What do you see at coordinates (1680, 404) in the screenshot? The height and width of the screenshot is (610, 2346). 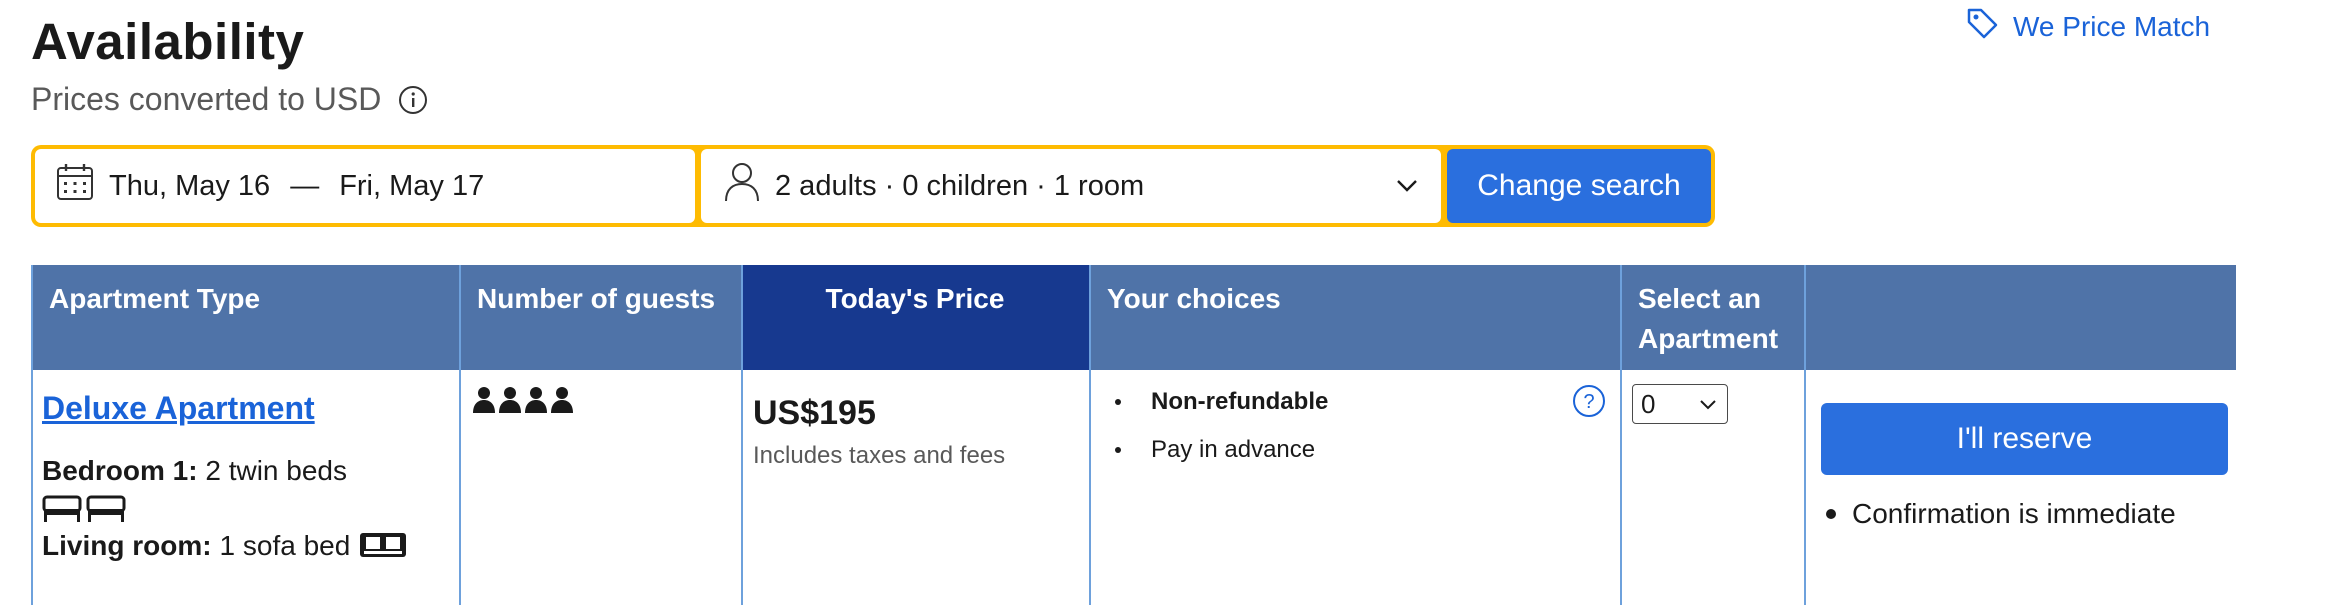 I see `apartment-quantity-select: 0` at bounding box center [1680, 404].